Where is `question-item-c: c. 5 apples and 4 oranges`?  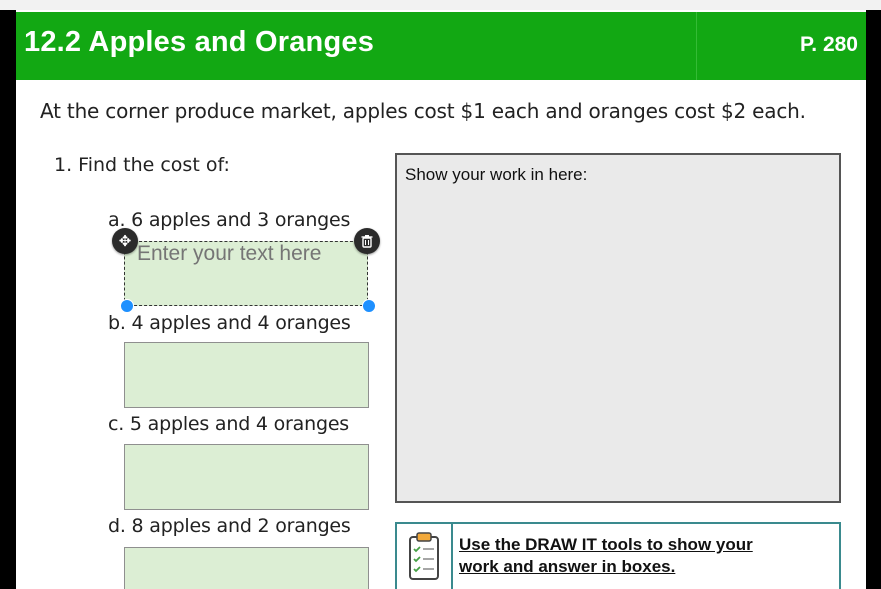
question-item-c: c. 5 apples and 4 oranges is located at coordinates (229, 424).